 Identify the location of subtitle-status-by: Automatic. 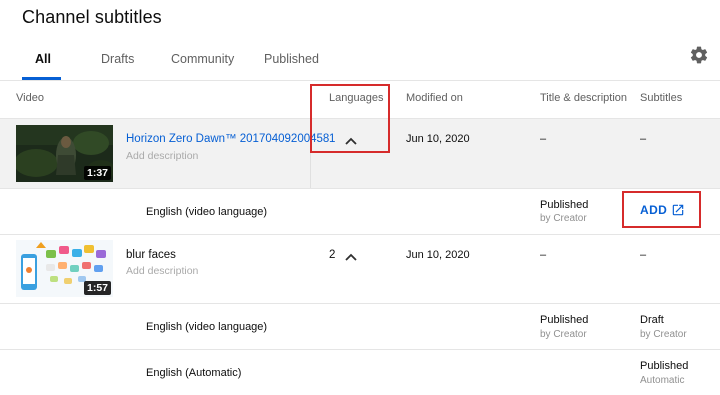
(662, 380).